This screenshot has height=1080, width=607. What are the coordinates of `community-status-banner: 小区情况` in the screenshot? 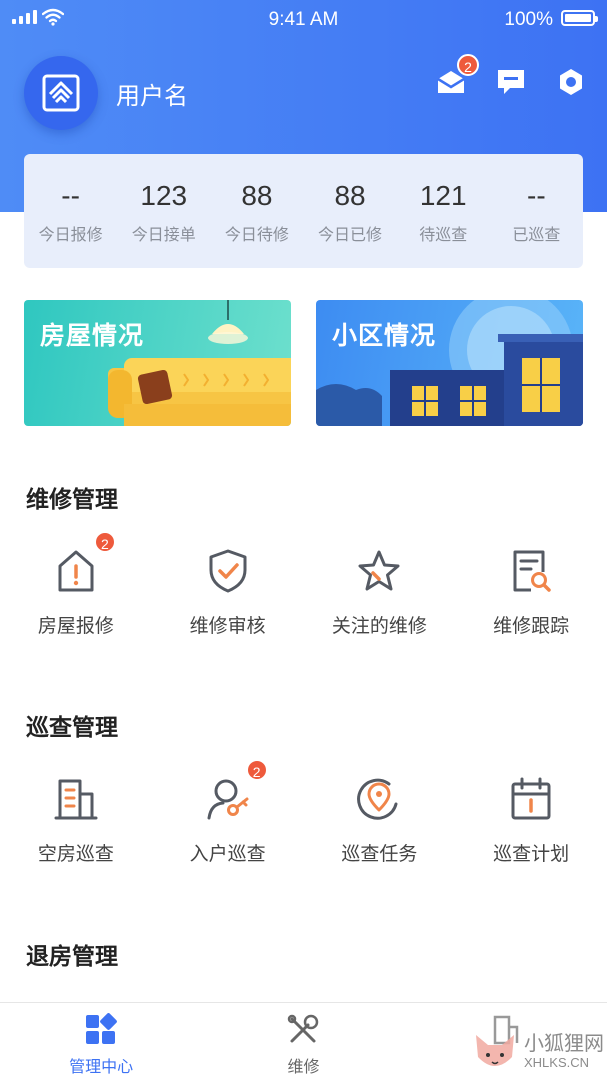 It's located at (449, 363).